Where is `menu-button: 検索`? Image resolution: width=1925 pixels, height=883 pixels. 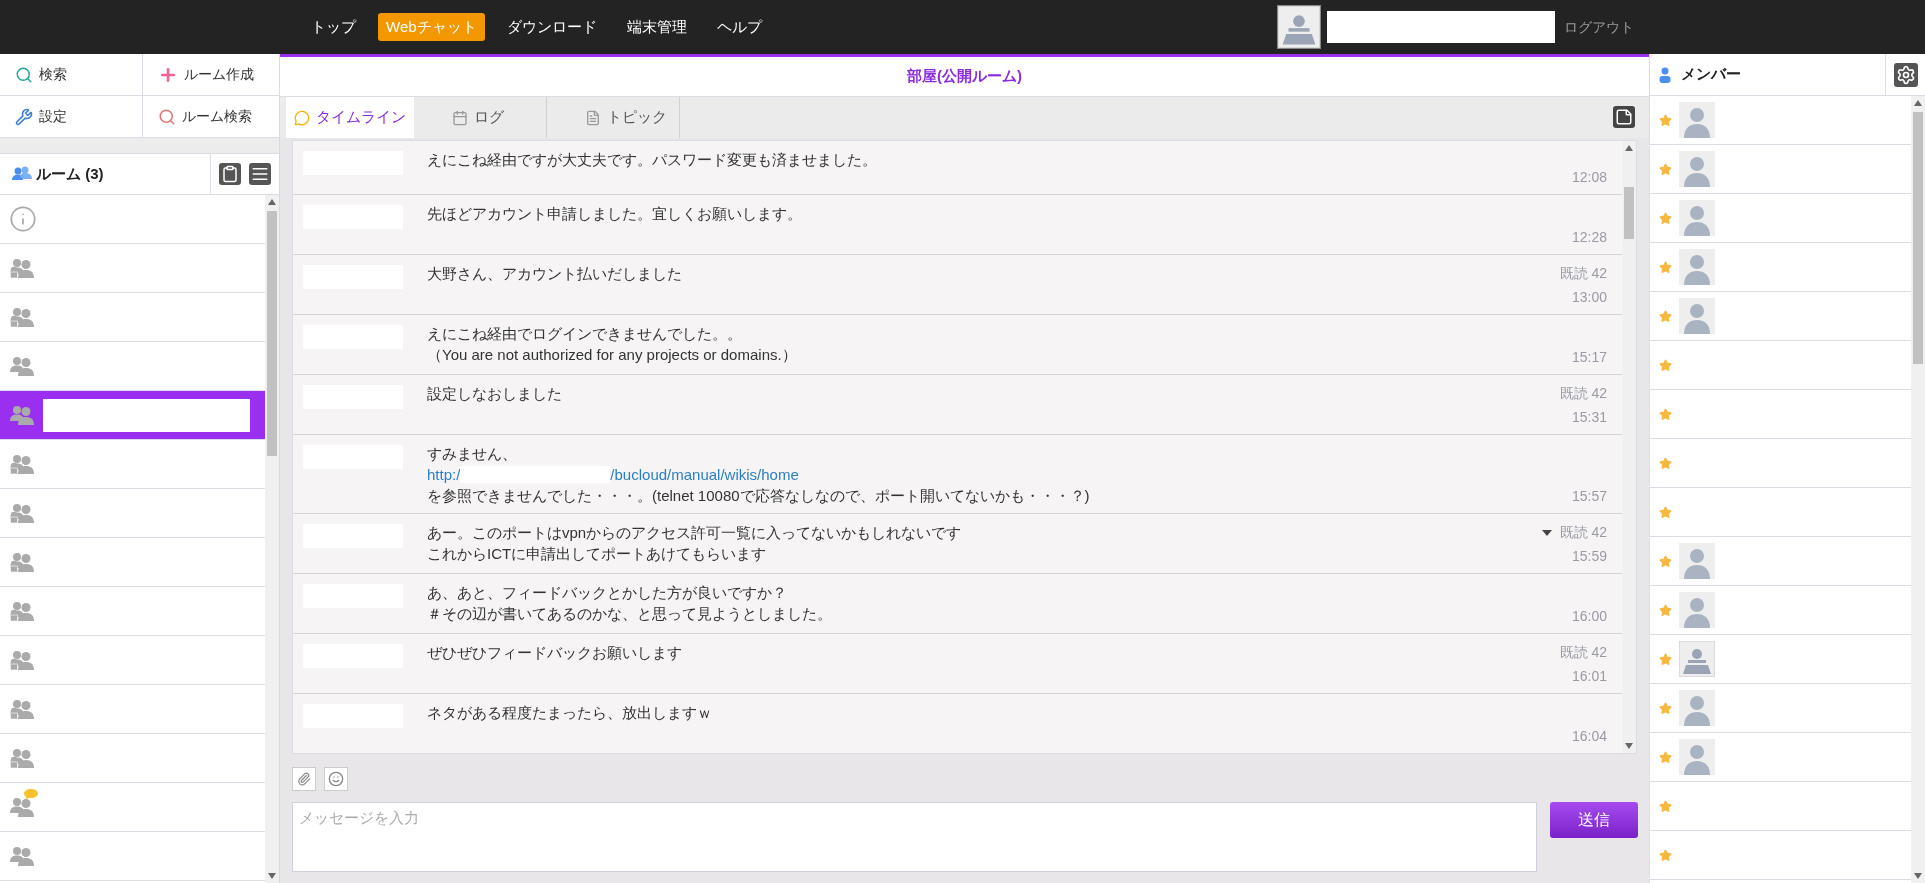
menu-button: 検索 is located at coordinates (71, 75).